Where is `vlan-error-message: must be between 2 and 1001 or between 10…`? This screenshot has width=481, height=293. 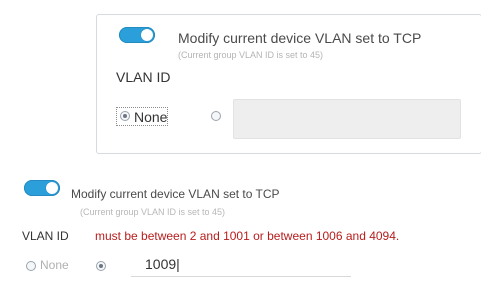 vlan-error-message: must be between 2 and 1001 or between 10… is located at coordinates (247, 236).